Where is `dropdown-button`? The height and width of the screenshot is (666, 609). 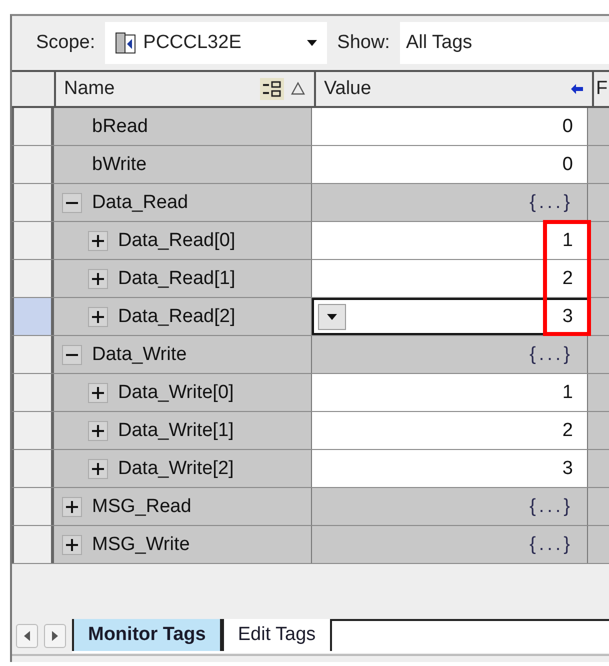 dropdown-button is located at coordinates (332, 317).